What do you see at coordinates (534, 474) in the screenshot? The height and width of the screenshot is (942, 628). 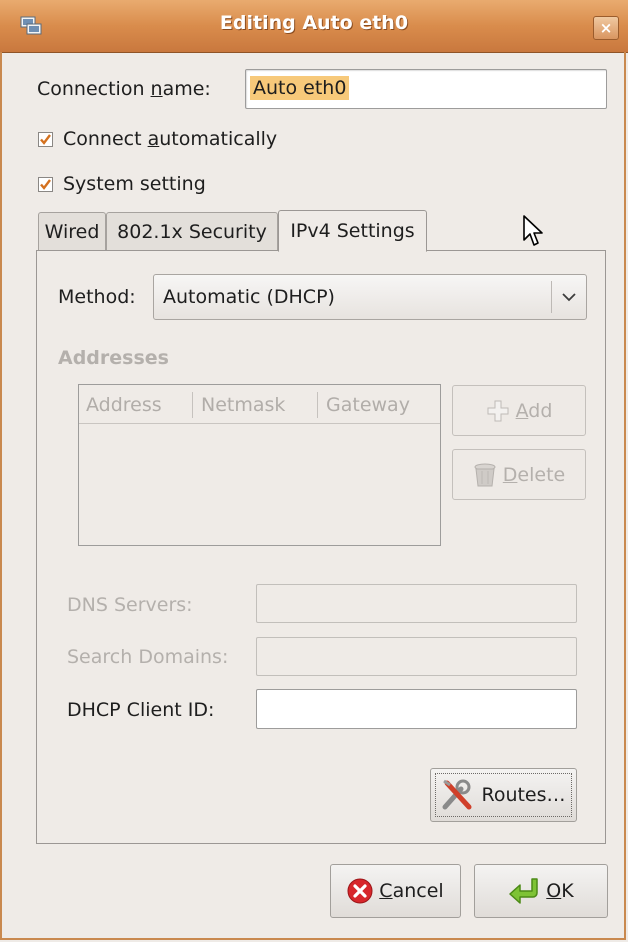 I see `delete-button-label: Delete` at bounding box center [534, 474].